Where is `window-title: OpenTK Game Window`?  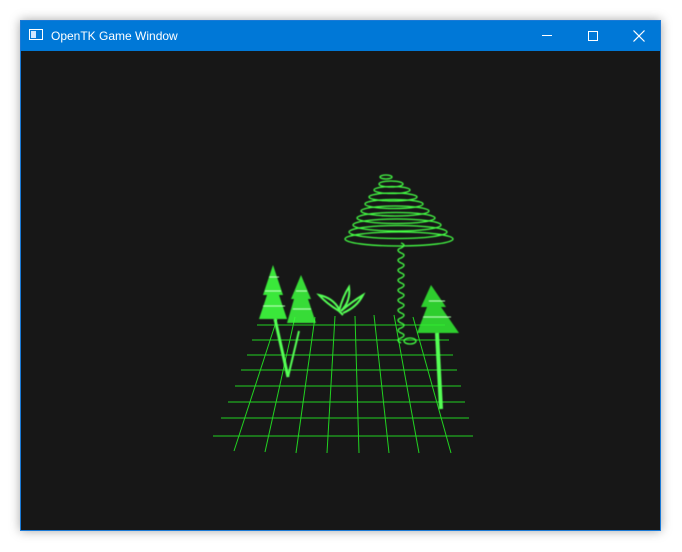
window-title: OpenTK Game Window is located at coordinates (114, 36).